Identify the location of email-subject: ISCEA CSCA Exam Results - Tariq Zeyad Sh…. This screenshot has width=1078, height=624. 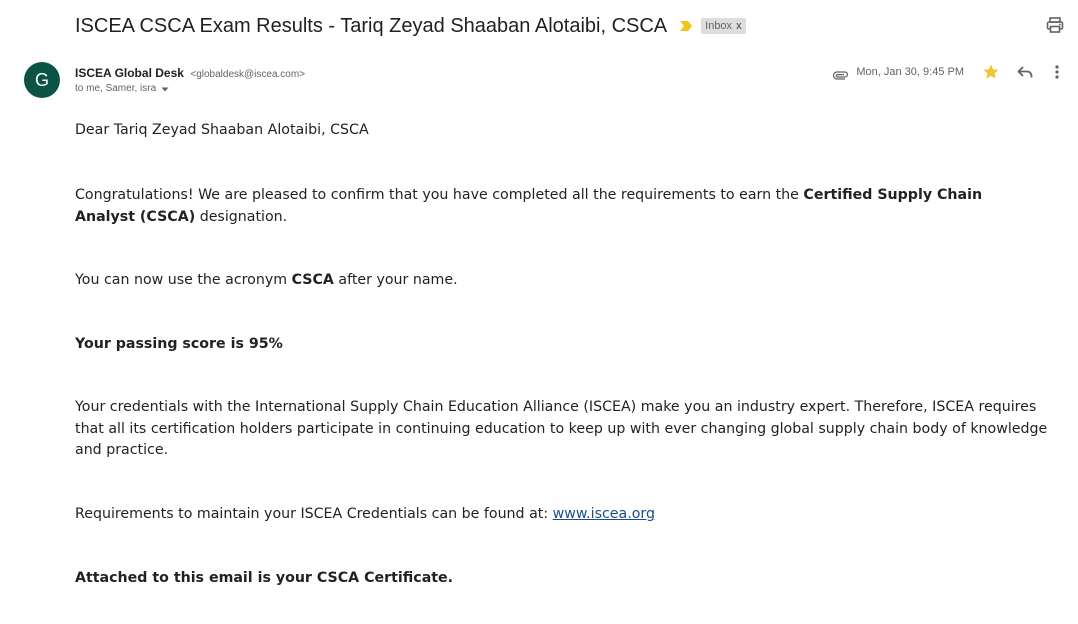
(371, 25).